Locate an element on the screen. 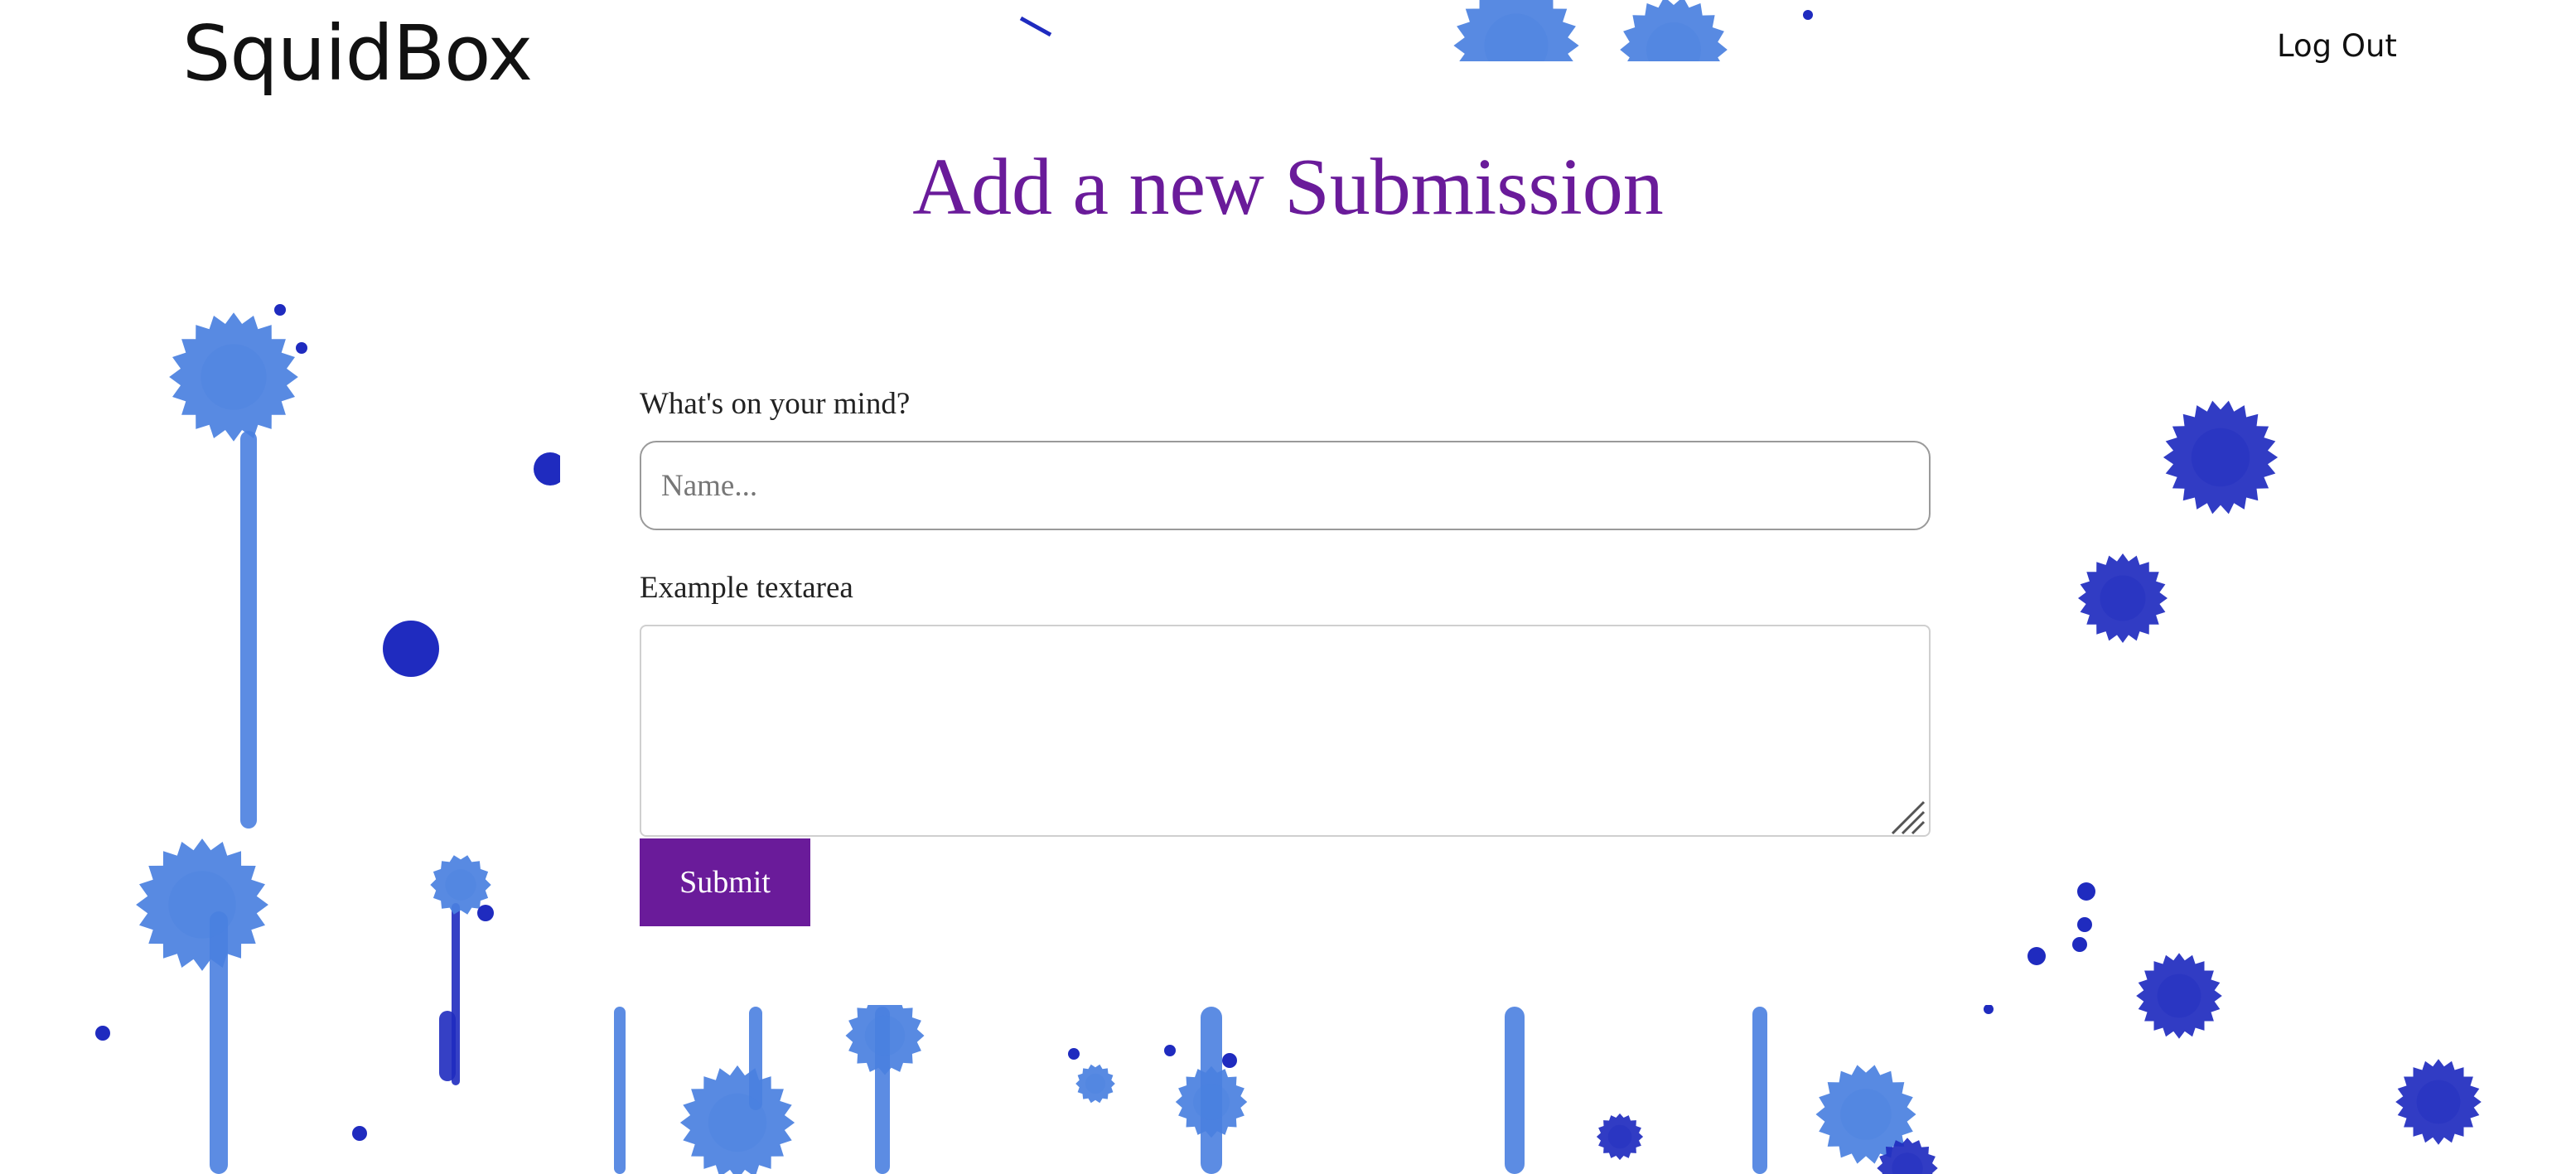 The width and height of the screenshot is (2576, 1174). name-input is located at coordinates (1285, 485).